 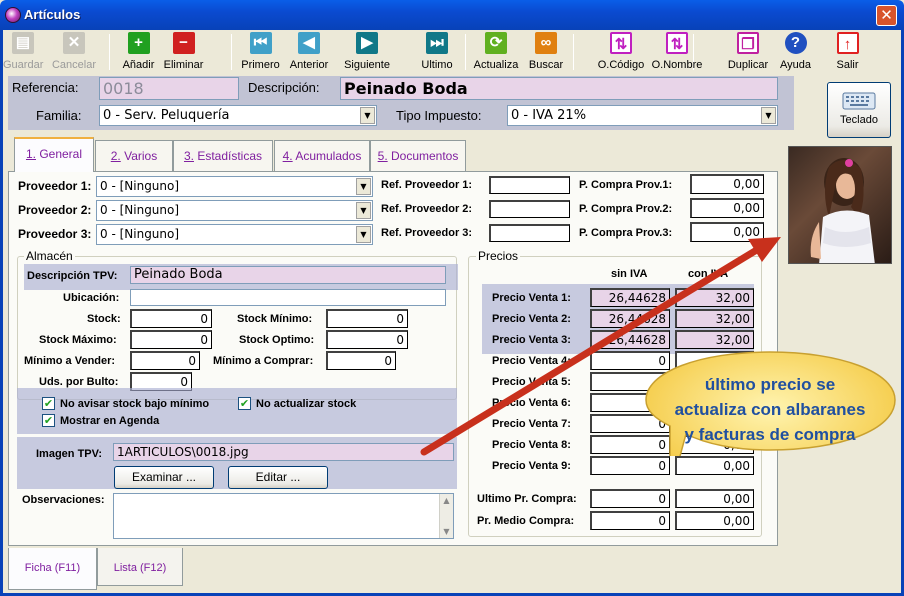 What do you see at coordinates (59, 154) in the screenshot?
I see `tab-label: General` at bounding box center [59, 154].